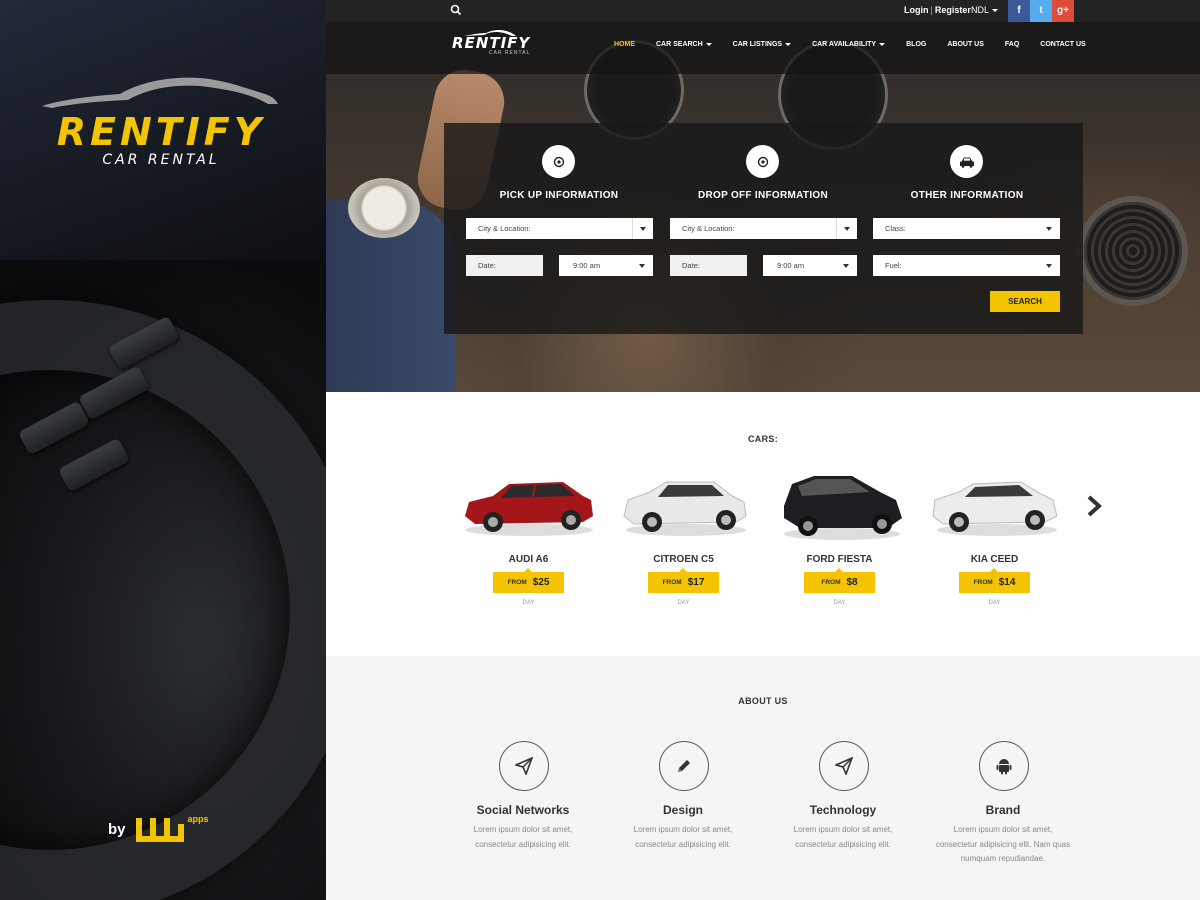 Image resolution: width=1200 pixels, height=900 pixels. What do you see at coordinates (559, 195) in the screenshot?
I see `pickup-title: PICK UP INFORMATION` at bounding box center [559, 195].